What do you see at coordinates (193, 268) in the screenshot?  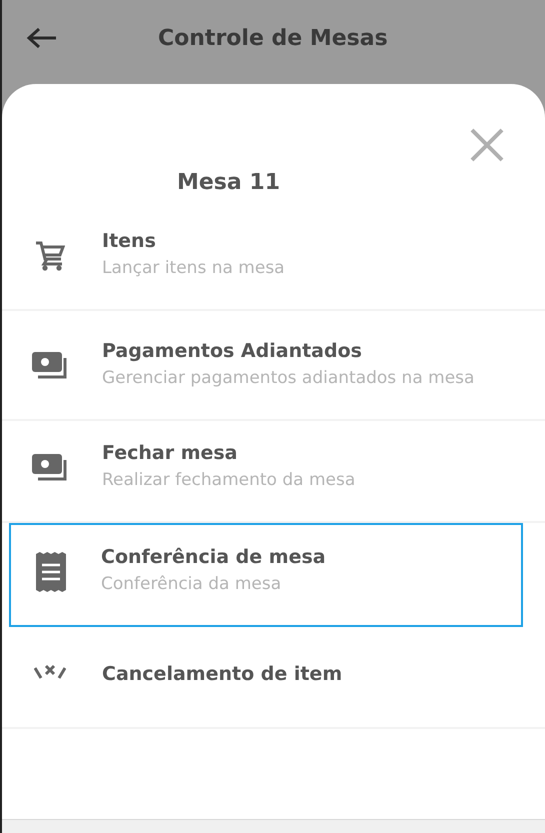 I see `item-description: Lançar itens na mesa` at bounding box center [193, 268].